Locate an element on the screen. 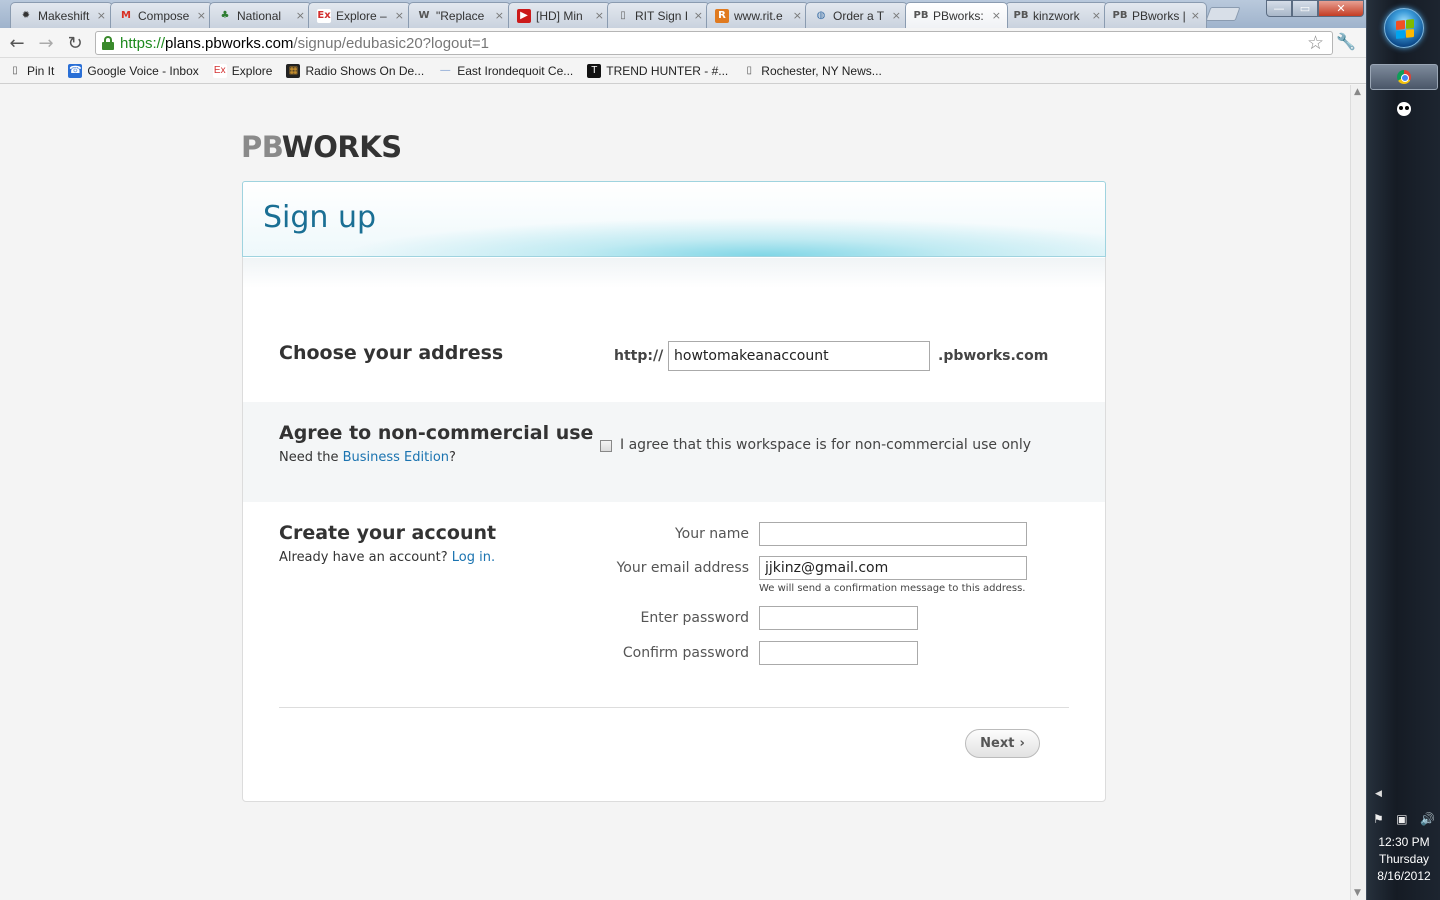 This screenshot has height=900, width=1440. new-tab-button is located at coordinates (1223, 14).